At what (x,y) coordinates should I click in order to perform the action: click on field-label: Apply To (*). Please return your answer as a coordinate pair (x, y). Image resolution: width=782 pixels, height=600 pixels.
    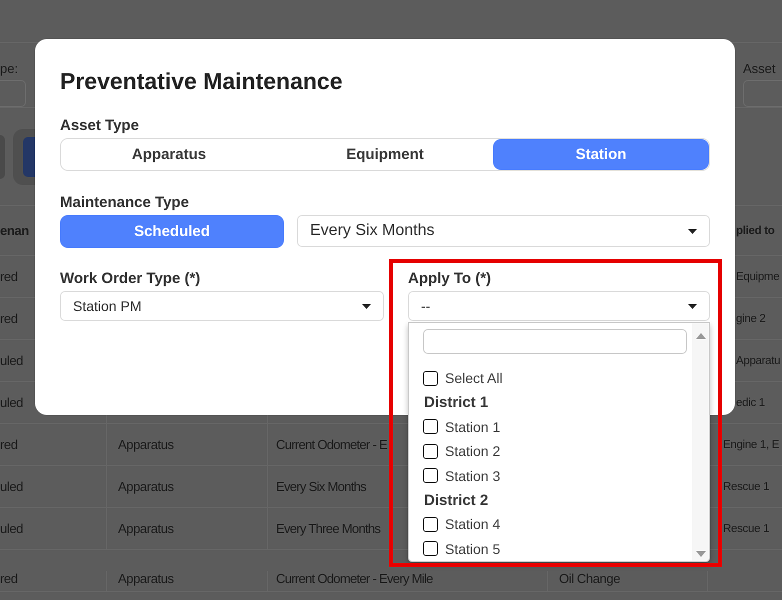
    Looking at the image, I should click on (450, 279).